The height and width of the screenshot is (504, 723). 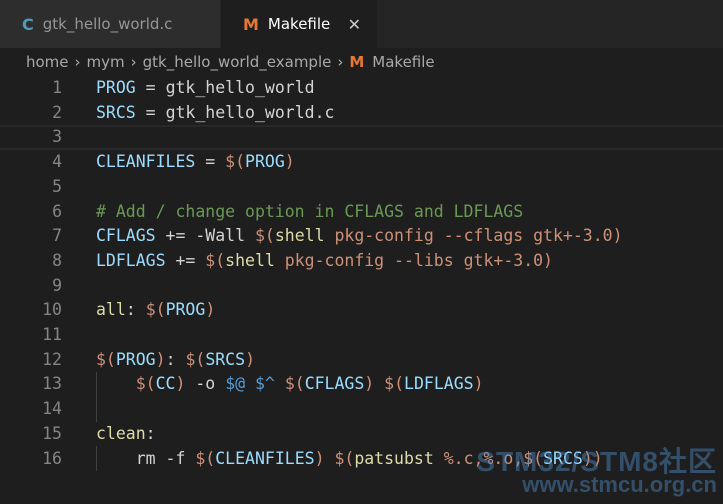 What do you see at coordinates (57, 260) in the screenshot?
I see `line-number: 8` at bounding box center [57, 260].